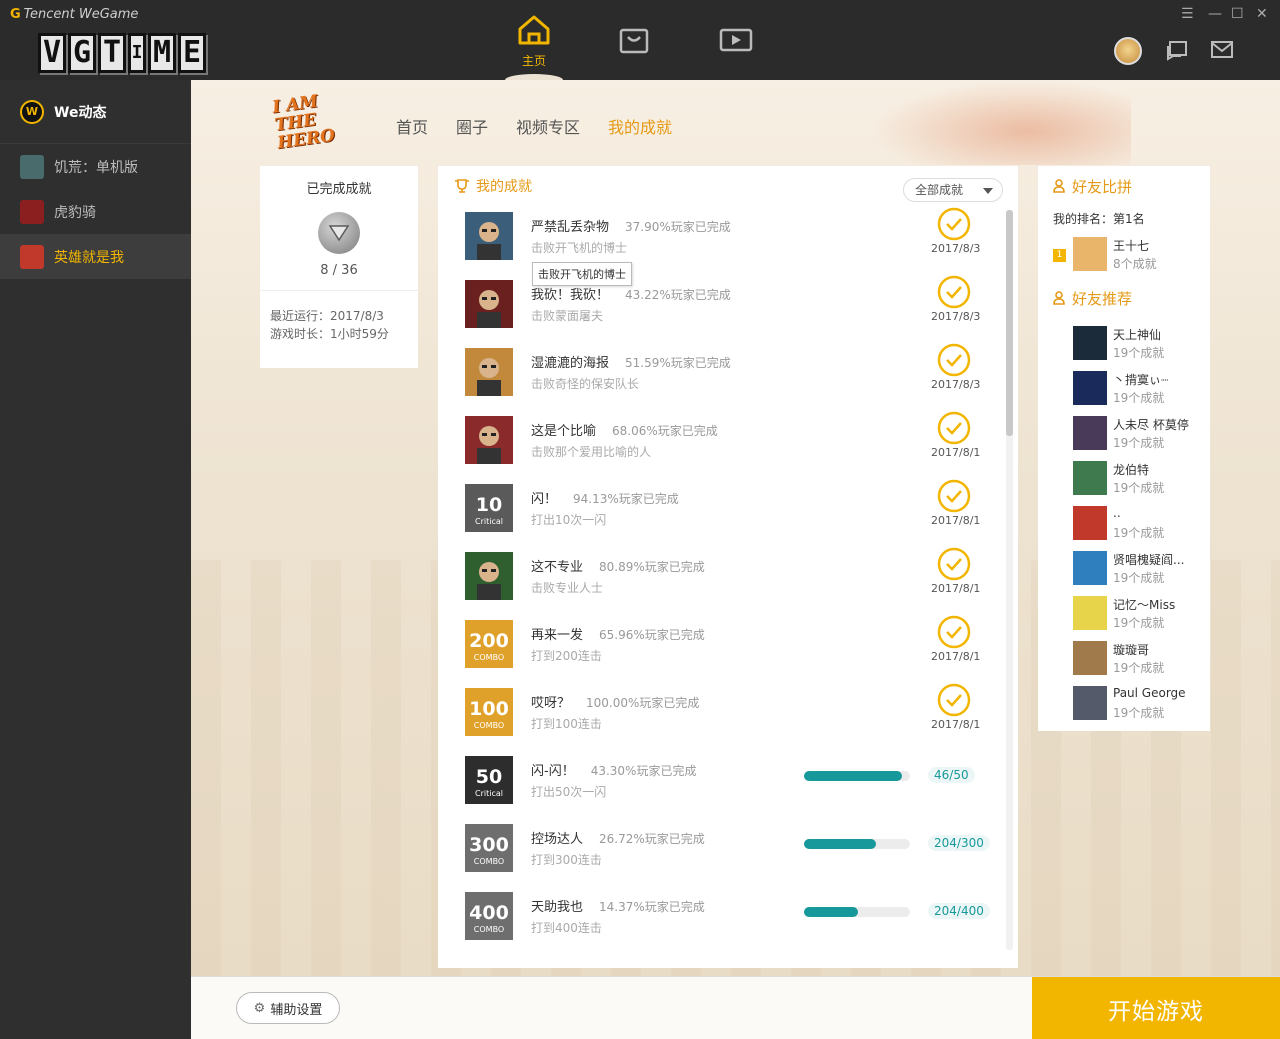 The image size is (1280, 1039). What do you see at coordinates (489, 780) in the screenshot?
I see `critical-50-icon: 50 Critical` at bounding box center [489, 780].